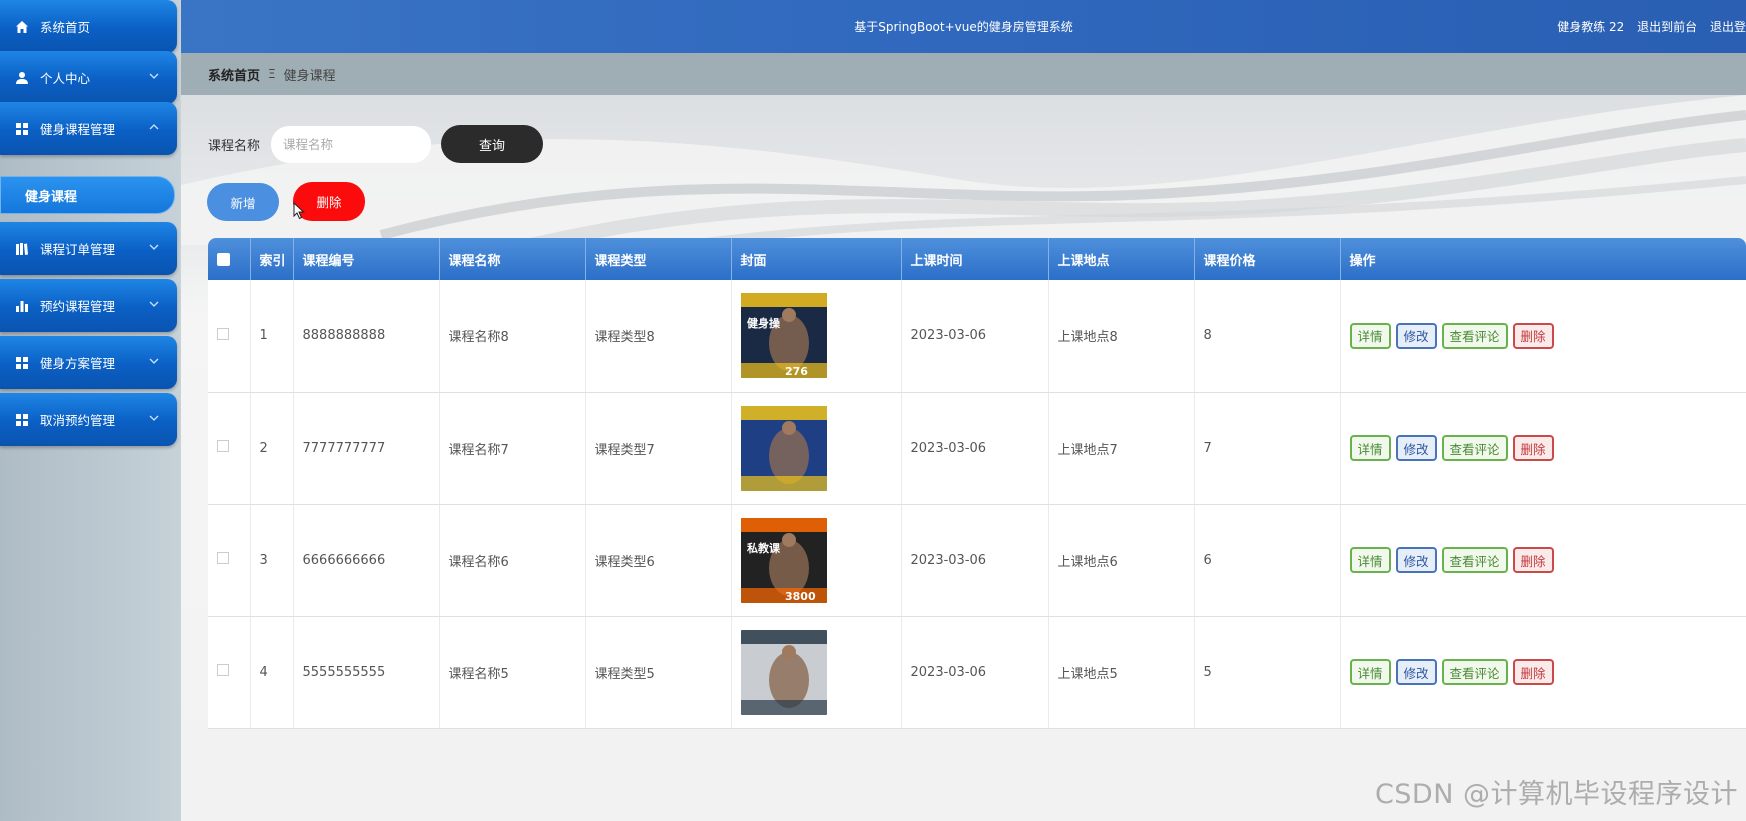 The width and height of the screenshot is (1746, 821). I want to click on select-all-header, so click(229, 259).